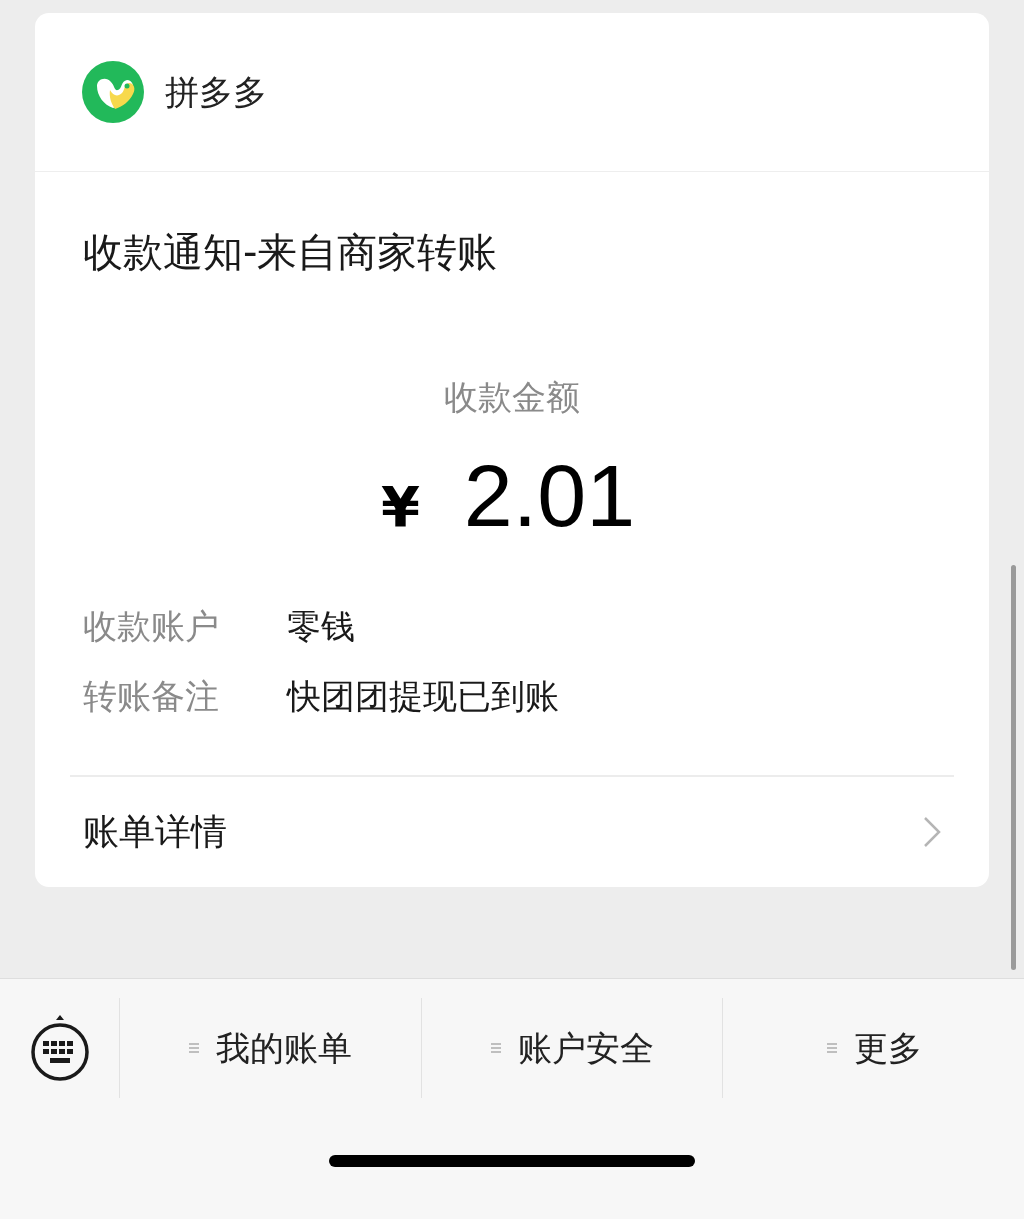 This screenshot has width=1024, height=1219. What do you see at coordinates (549, 496) in the screenshot?
I see `amount-value: 2.01` at bounding box center [549, 496].